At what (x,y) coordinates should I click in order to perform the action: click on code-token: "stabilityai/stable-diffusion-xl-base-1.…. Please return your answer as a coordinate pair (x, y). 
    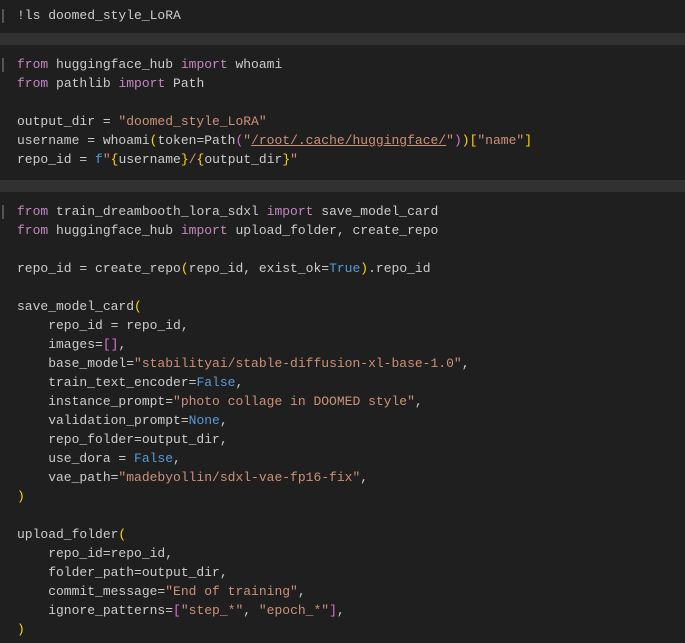
    Looking at the image, I should click on (298, 363).